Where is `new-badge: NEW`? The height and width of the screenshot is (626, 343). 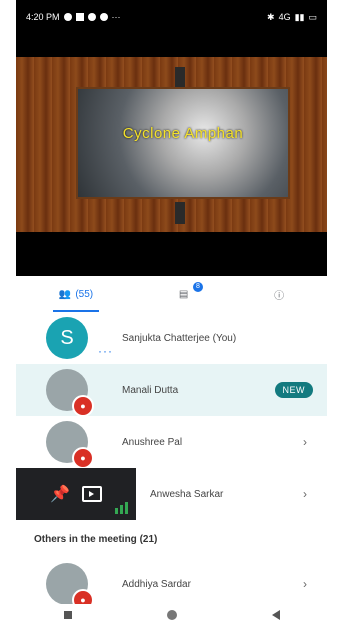
new-badge: NEW is located at coordinates (293, 390).